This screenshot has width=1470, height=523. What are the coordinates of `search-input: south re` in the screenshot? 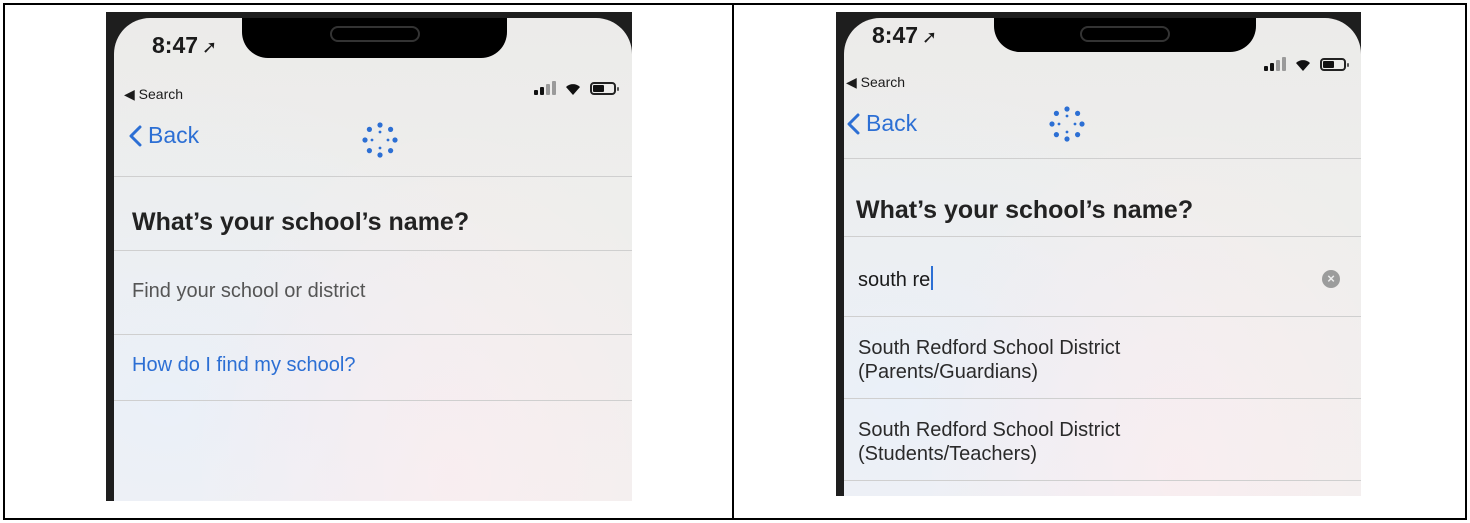 It's located at (896, 279).